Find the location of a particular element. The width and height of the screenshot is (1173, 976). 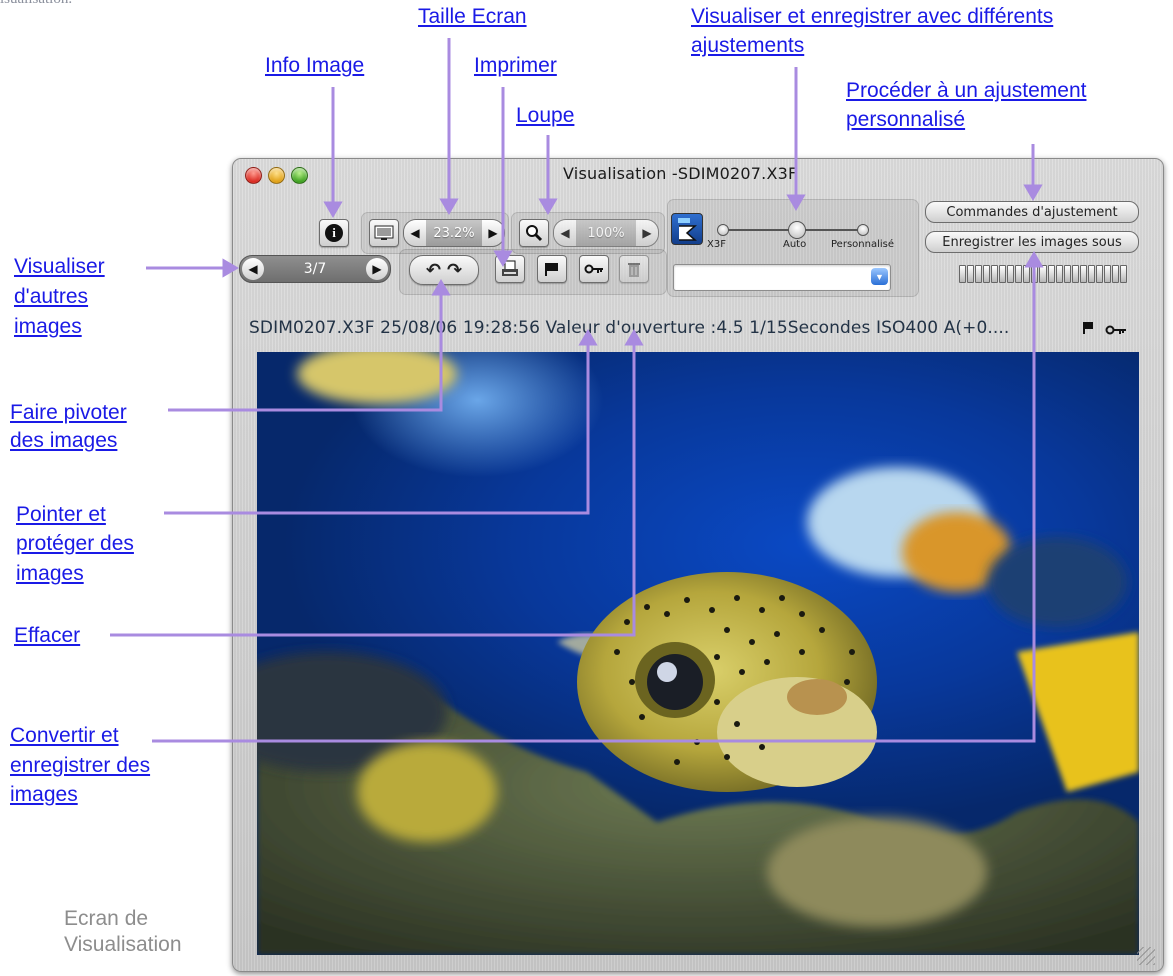

flag-icon is located at coordinates (551, 269).